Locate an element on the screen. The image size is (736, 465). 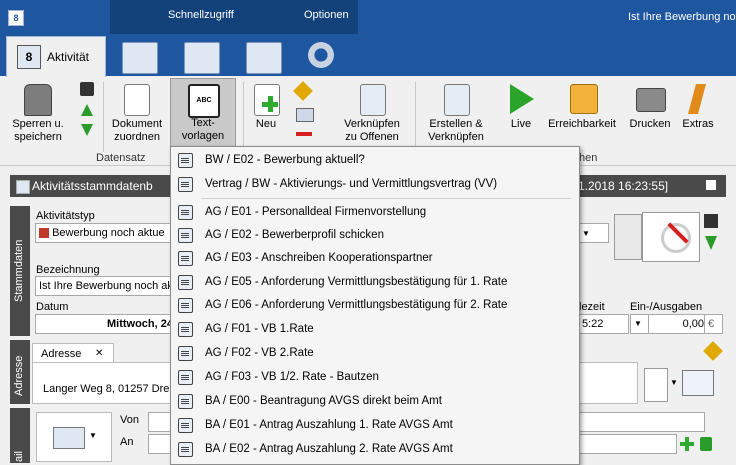
create-link-icon is located at coordinates (457, 100).